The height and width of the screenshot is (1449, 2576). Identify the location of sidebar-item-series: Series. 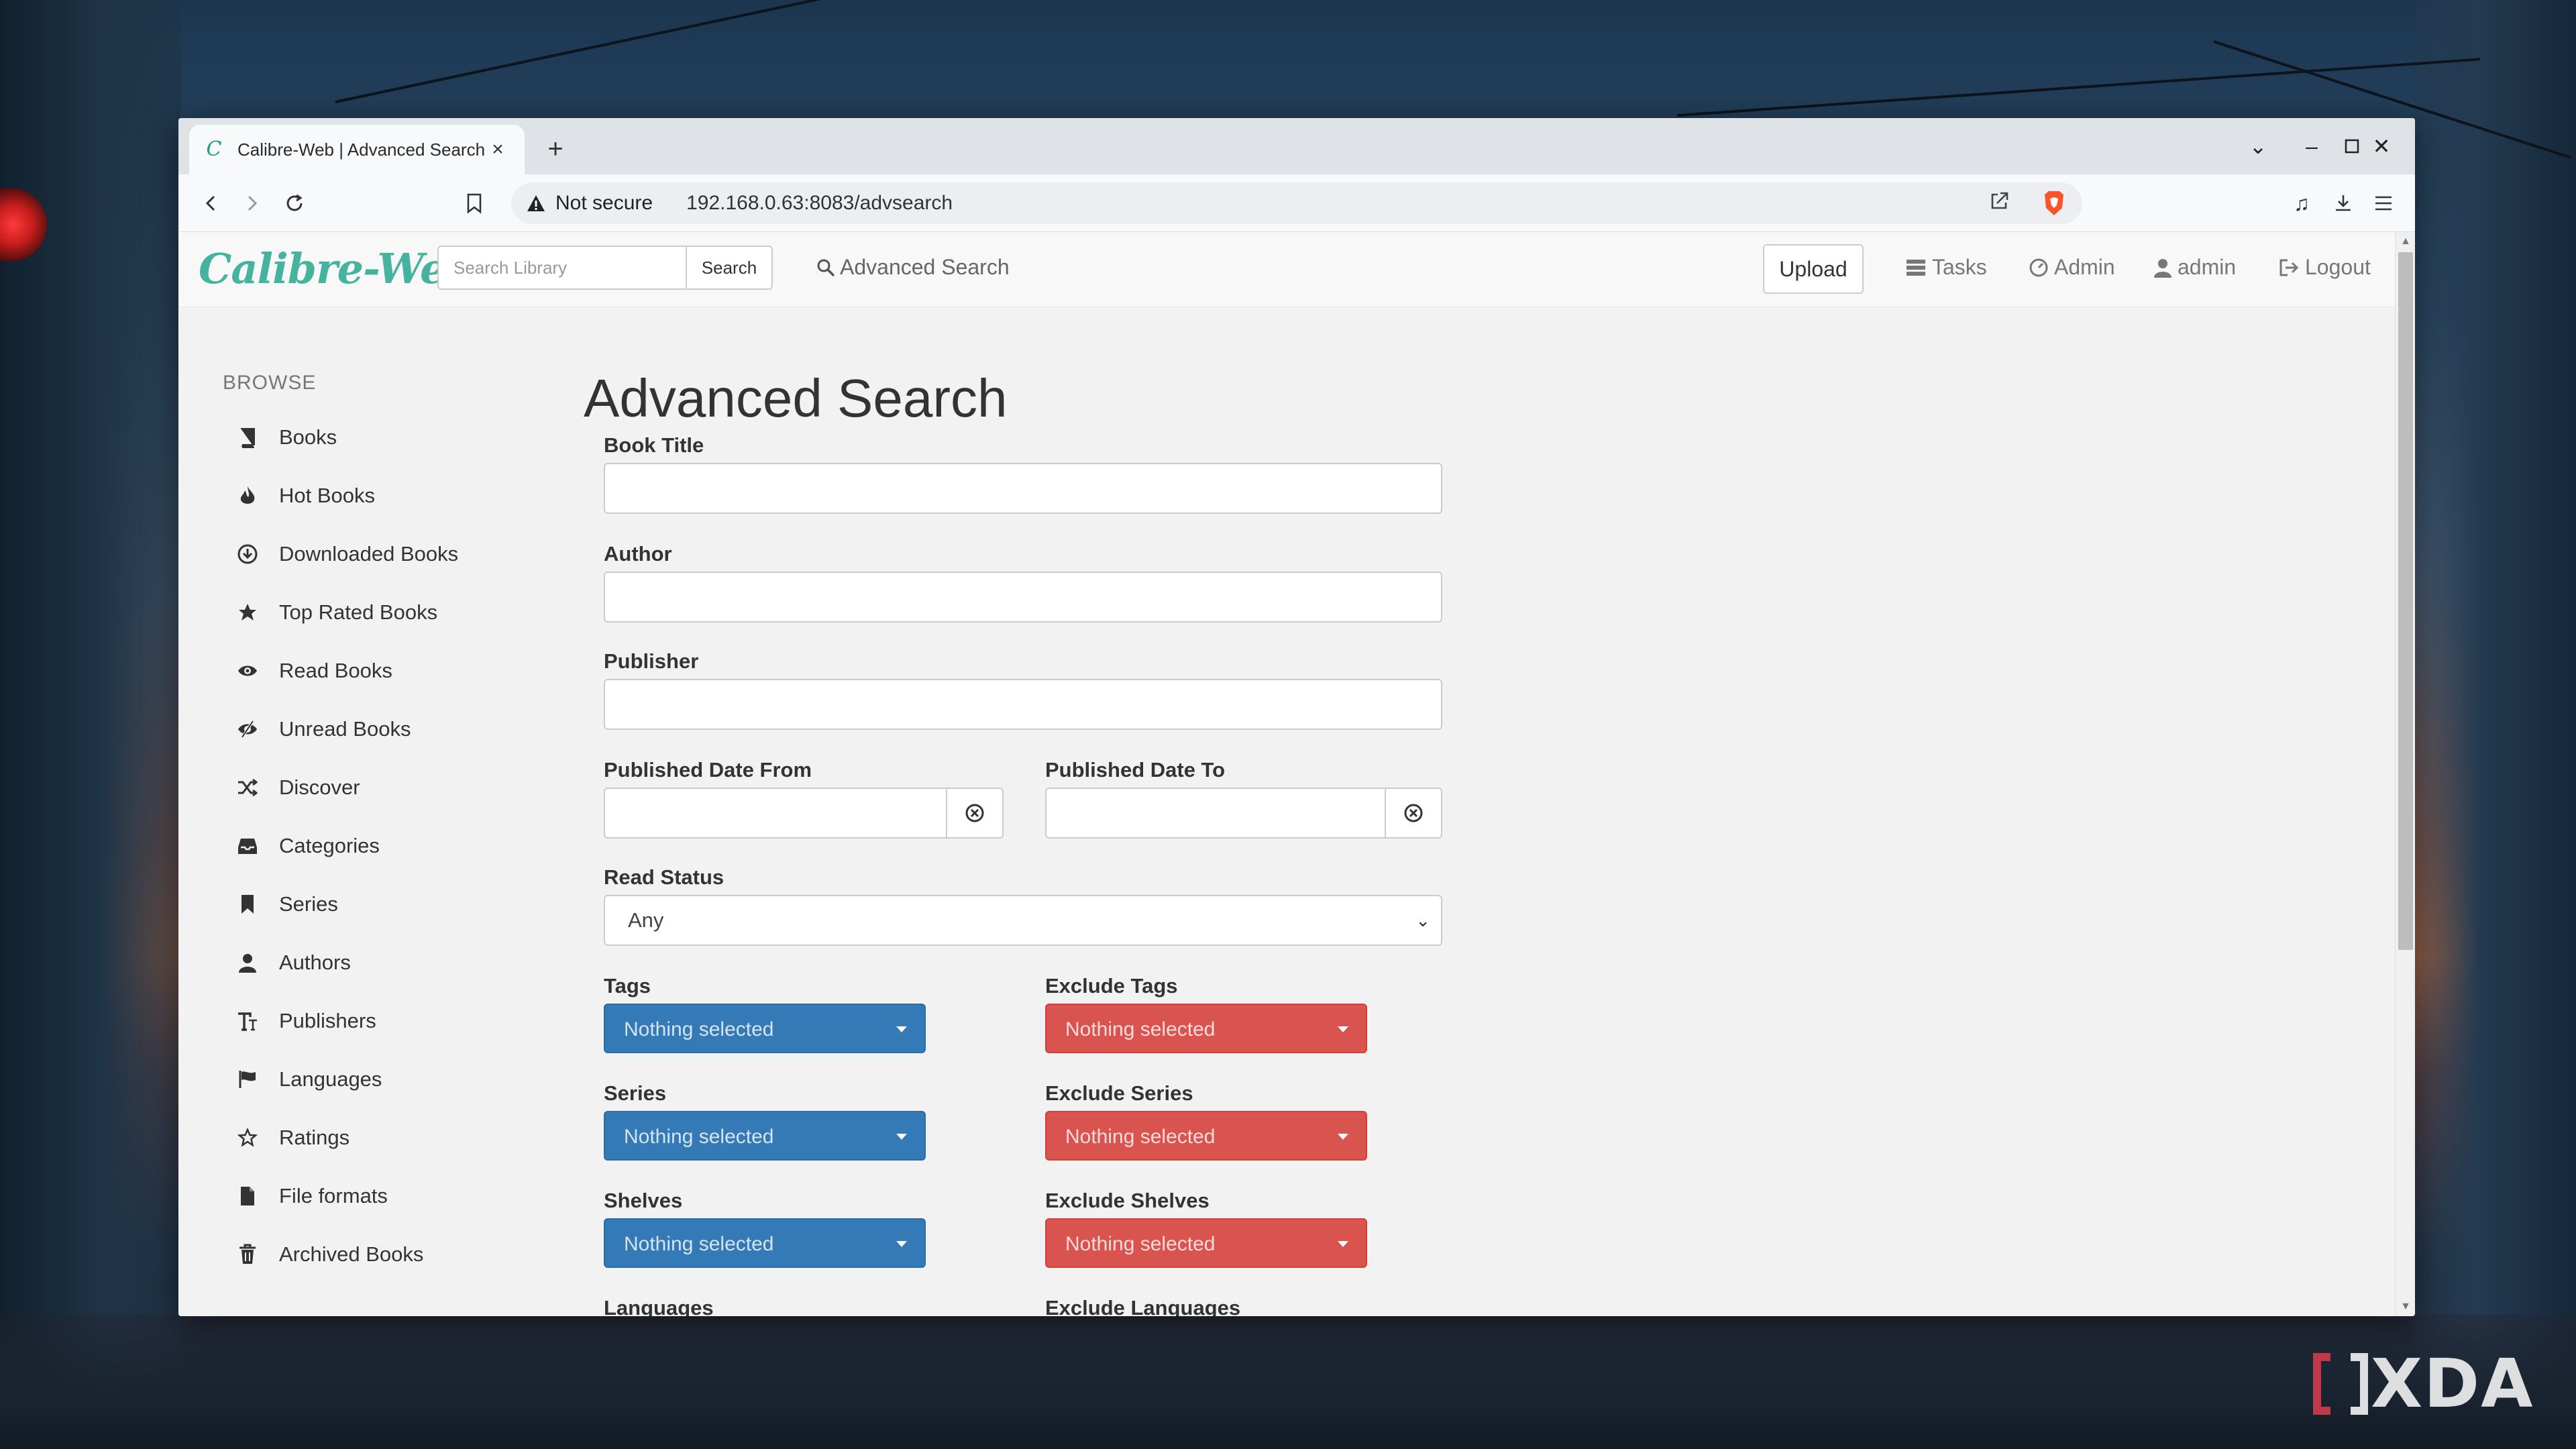
(287, 904).